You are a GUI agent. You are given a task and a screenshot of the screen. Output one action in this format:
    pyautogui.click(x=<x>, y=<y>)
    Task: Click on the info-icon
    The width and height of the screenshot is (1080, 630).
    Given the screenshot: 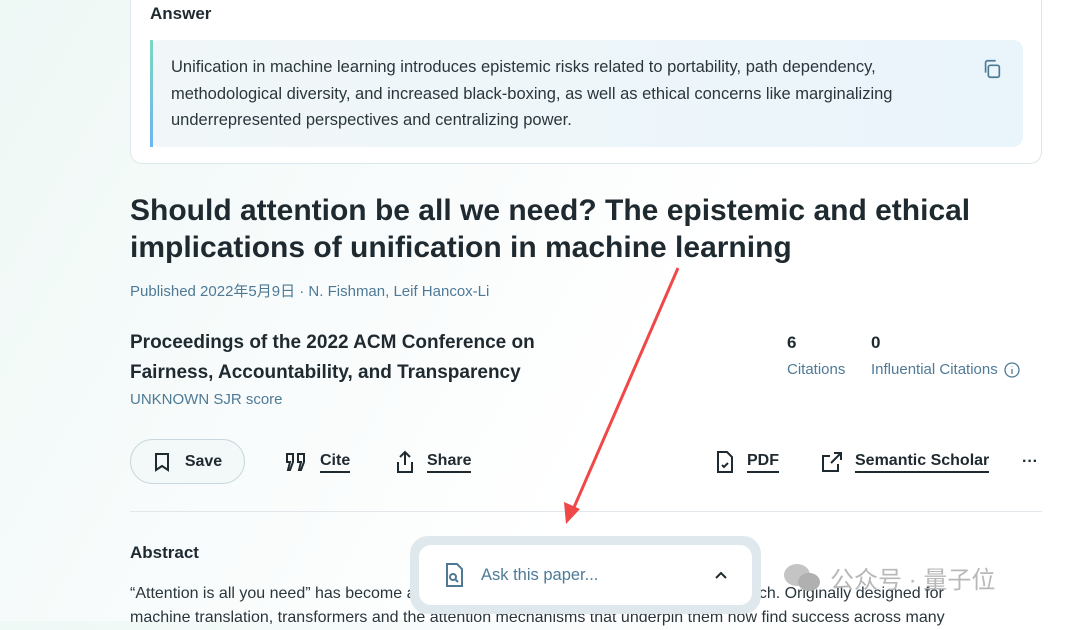 What is the action you would take?
    pyautogui.click(x=1012, y=369)
    